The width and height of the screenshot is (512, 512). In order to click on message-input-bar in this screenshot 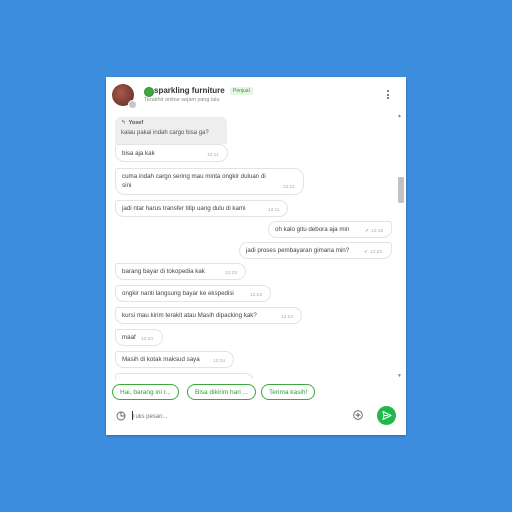, I will do `click(256, 419)`.